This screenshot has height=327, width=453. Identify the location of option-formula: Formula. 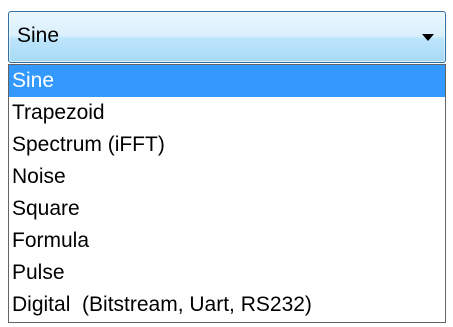
(227, 241).